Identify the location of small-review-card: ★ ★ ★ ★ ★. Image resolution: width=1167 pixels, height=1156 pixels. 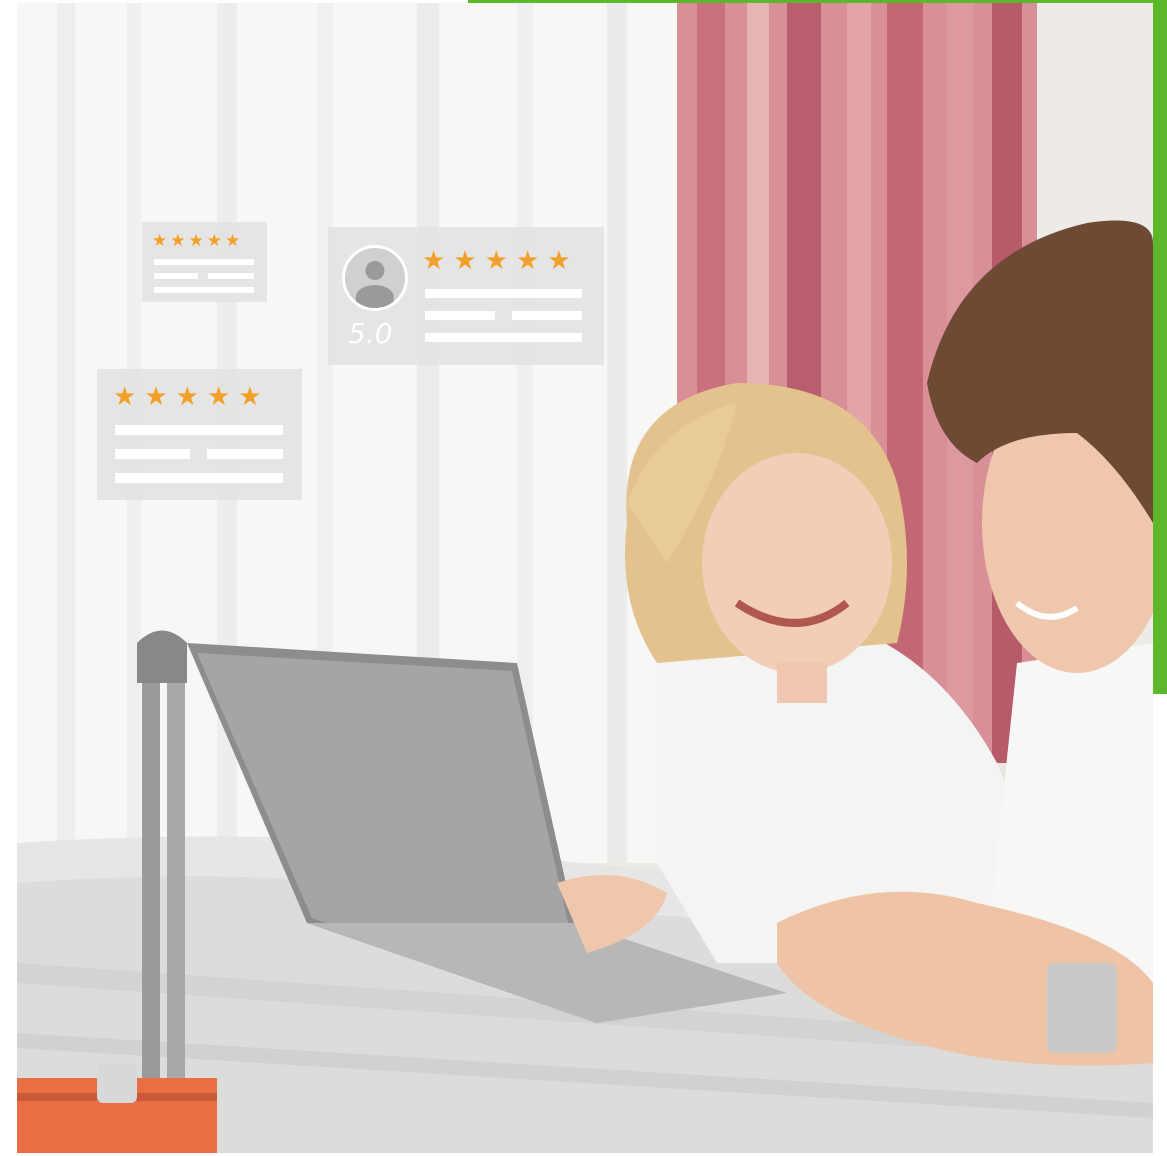
(204, 262).